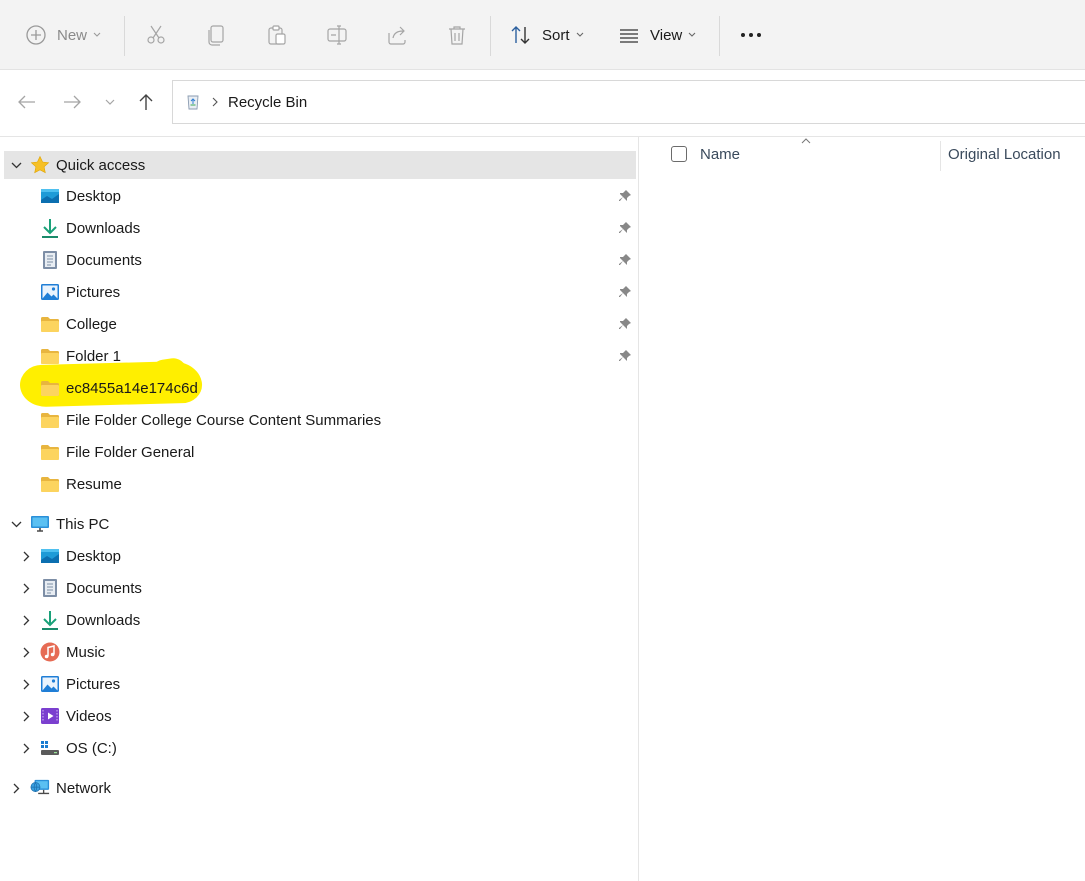  I want to click on item-label: Documents, so click(104, 588).